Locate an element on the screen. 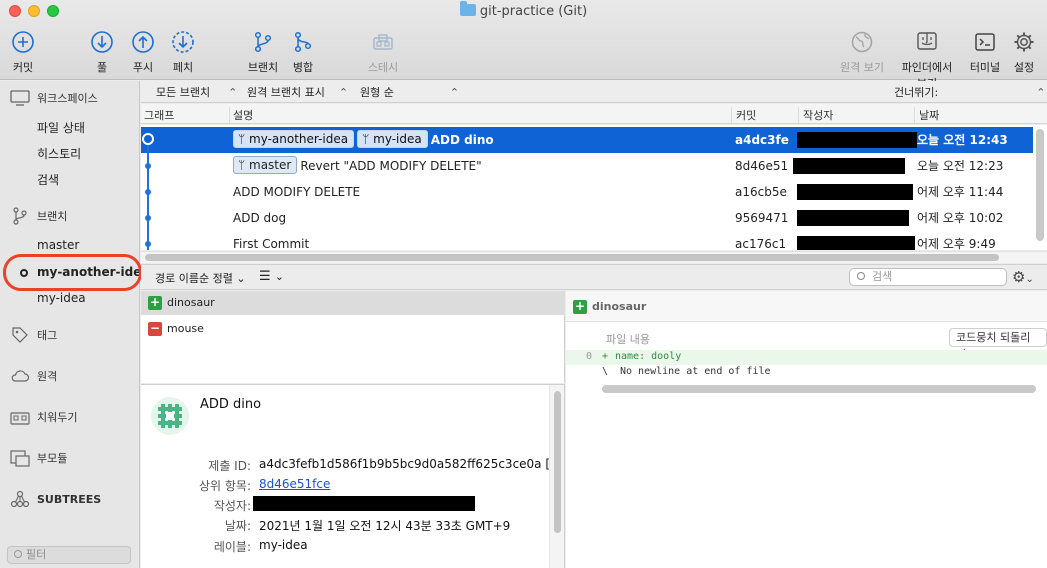 The height and width of the screenshot is (568, 1047). commit-date-full: 2021년 1월 1일 오전 12시 43분 33초 GMT+9 is located at coordinates (385, 526).